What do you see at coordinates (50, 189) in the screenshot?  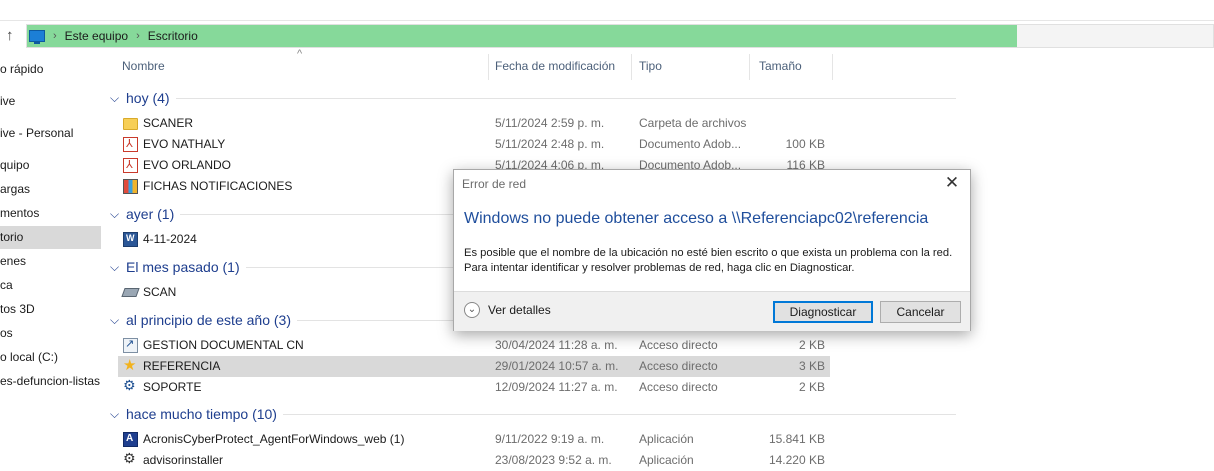 I see `nav-item: argas` at bounding box center [50, 189].